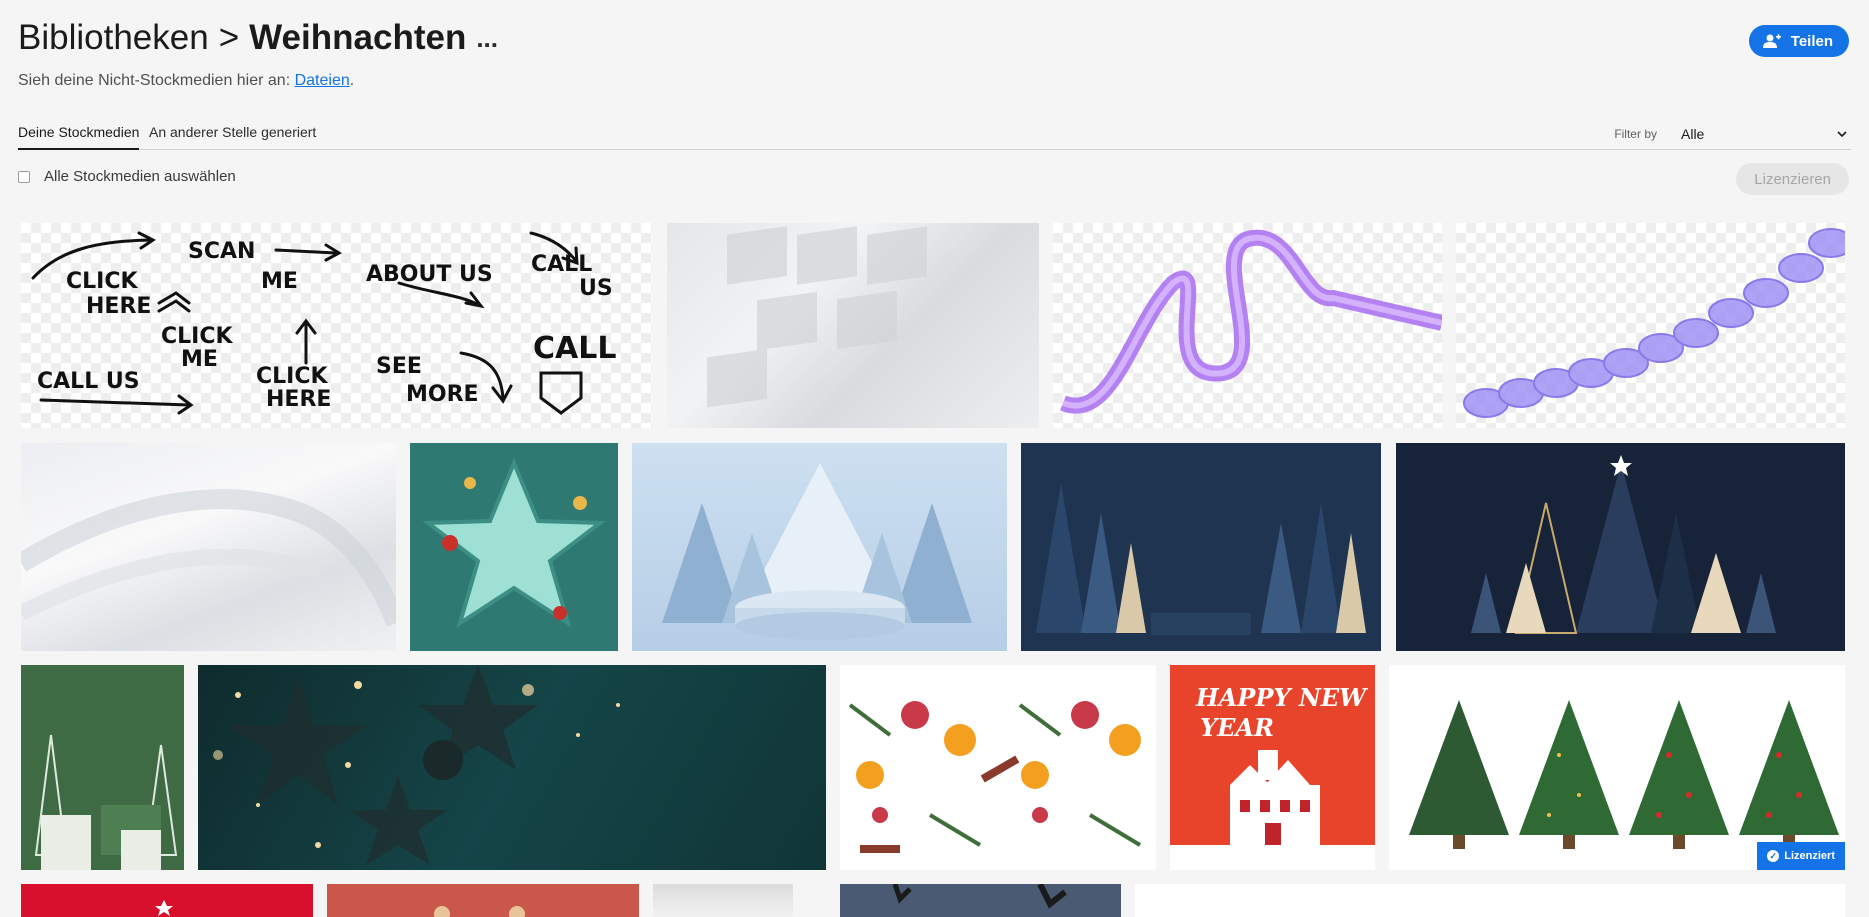 This screenshot has width=1869, height=917. I want to click on check-circle-icon: ✓, so click(1773, 856).